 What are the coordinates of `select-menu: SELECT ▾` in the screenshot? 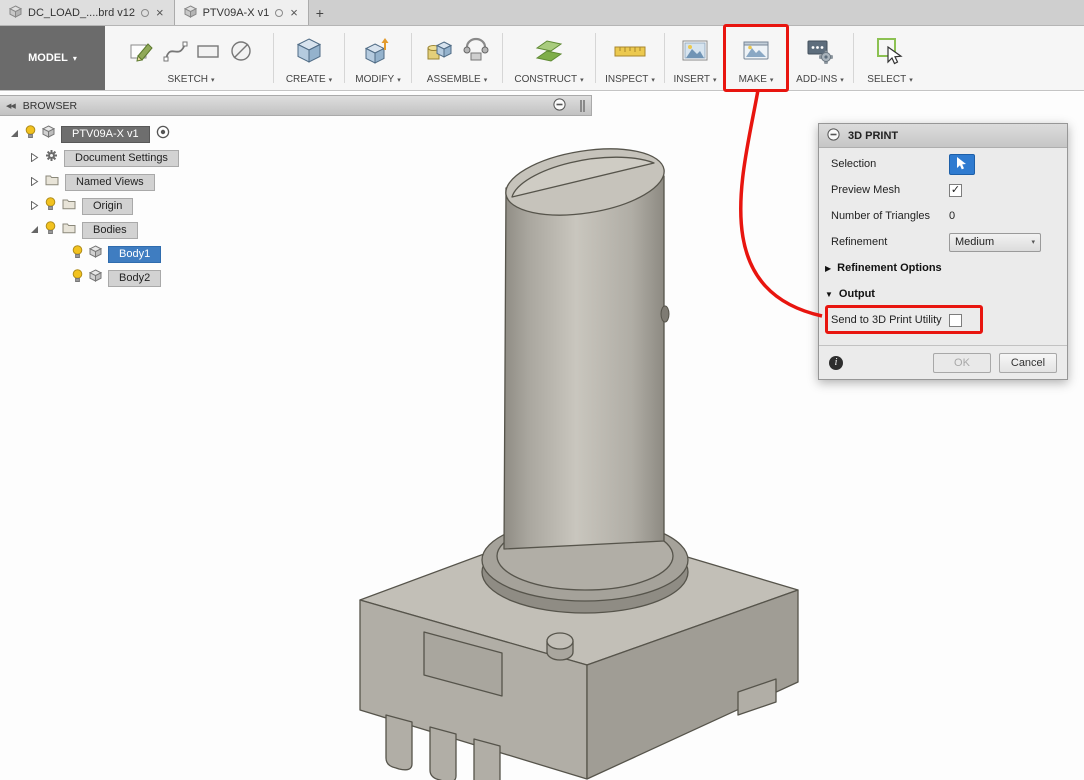 It's located at (889, 79).